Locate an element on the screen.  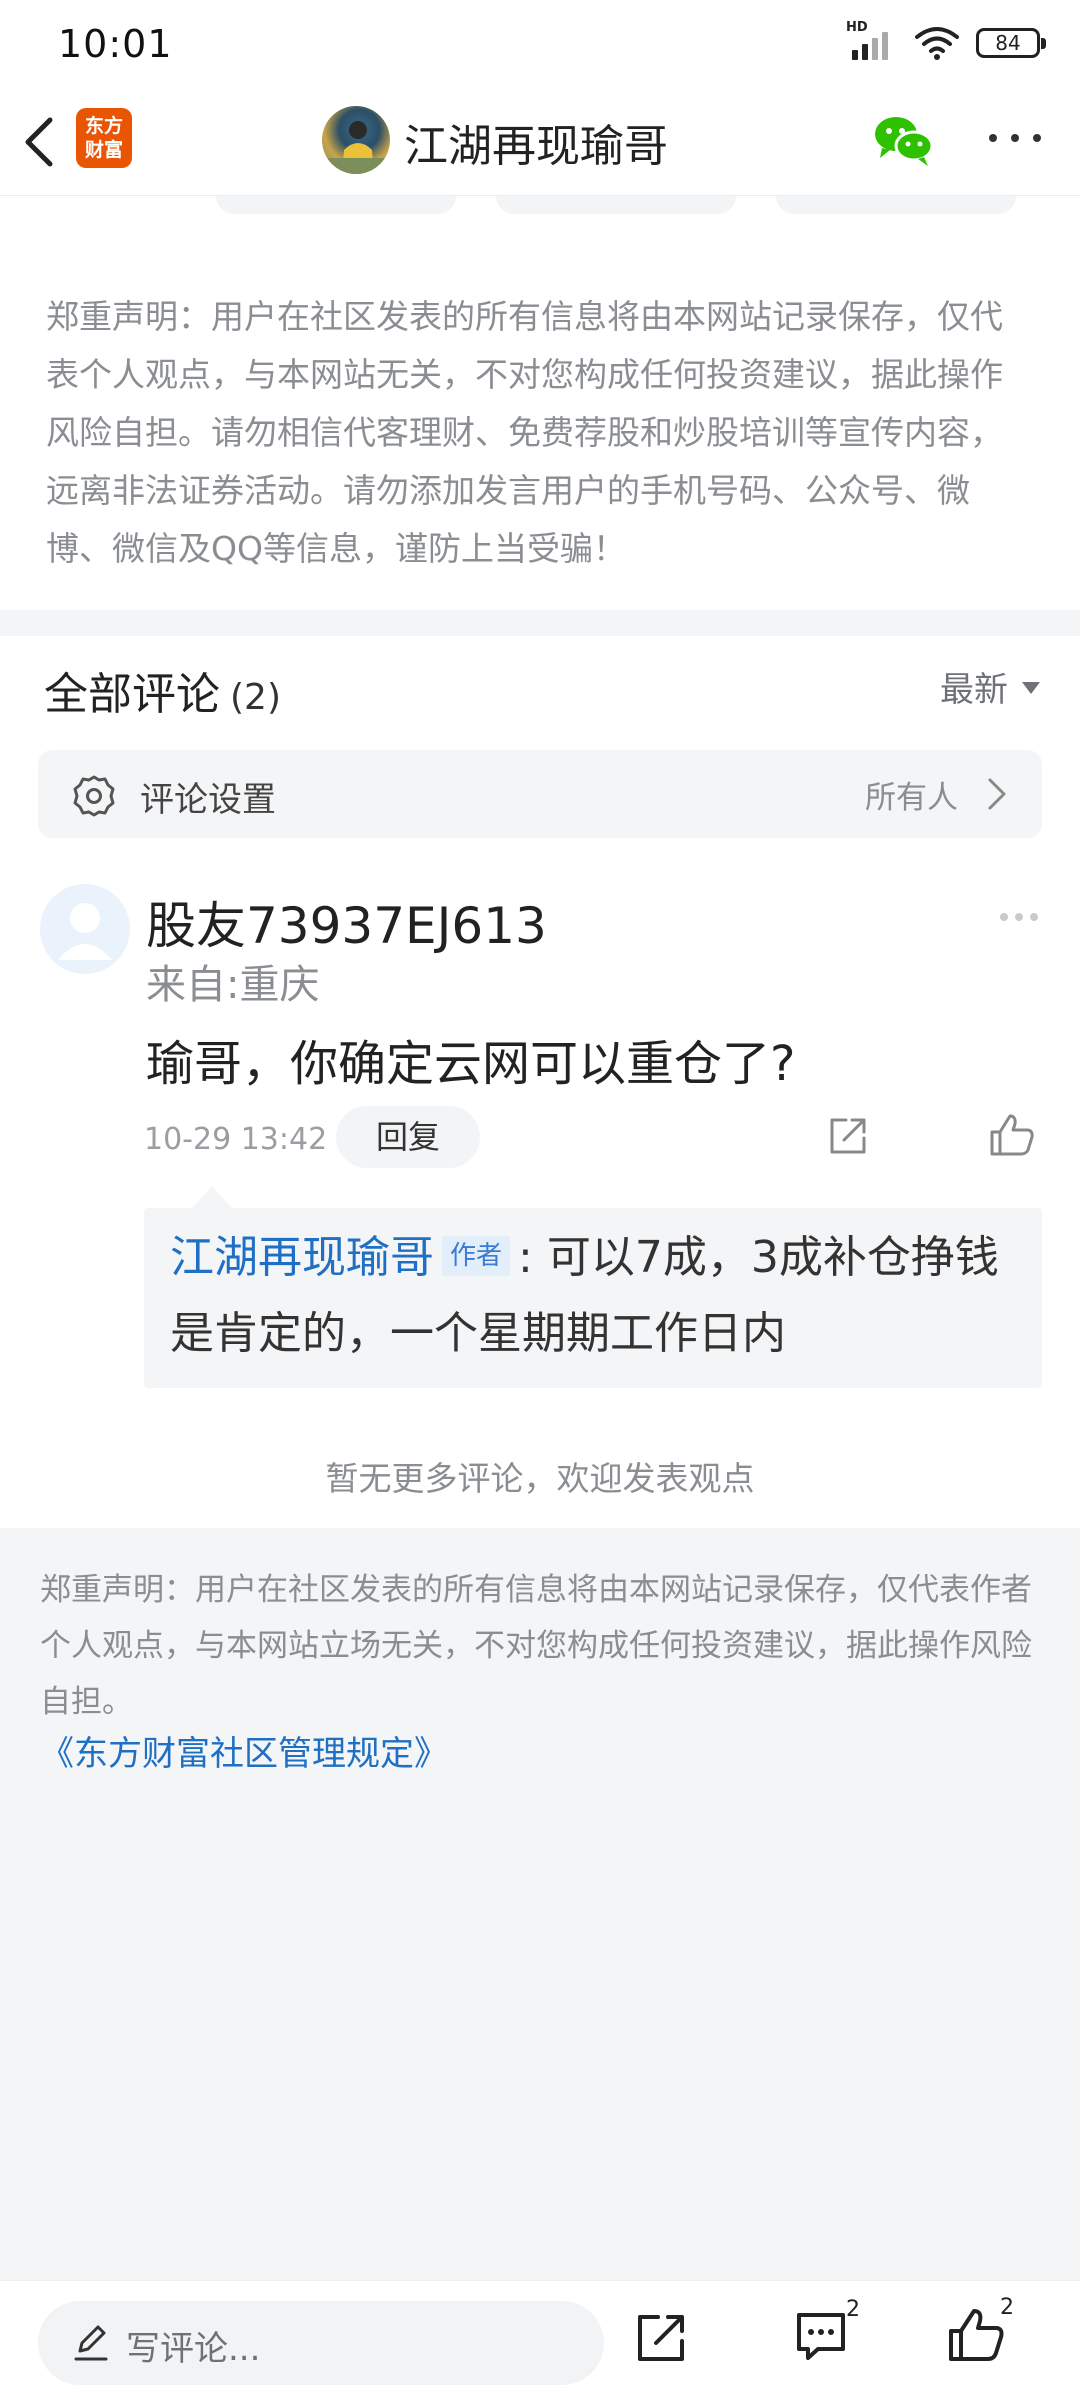
caret-down-icon is located at coordinates (1031, 687).